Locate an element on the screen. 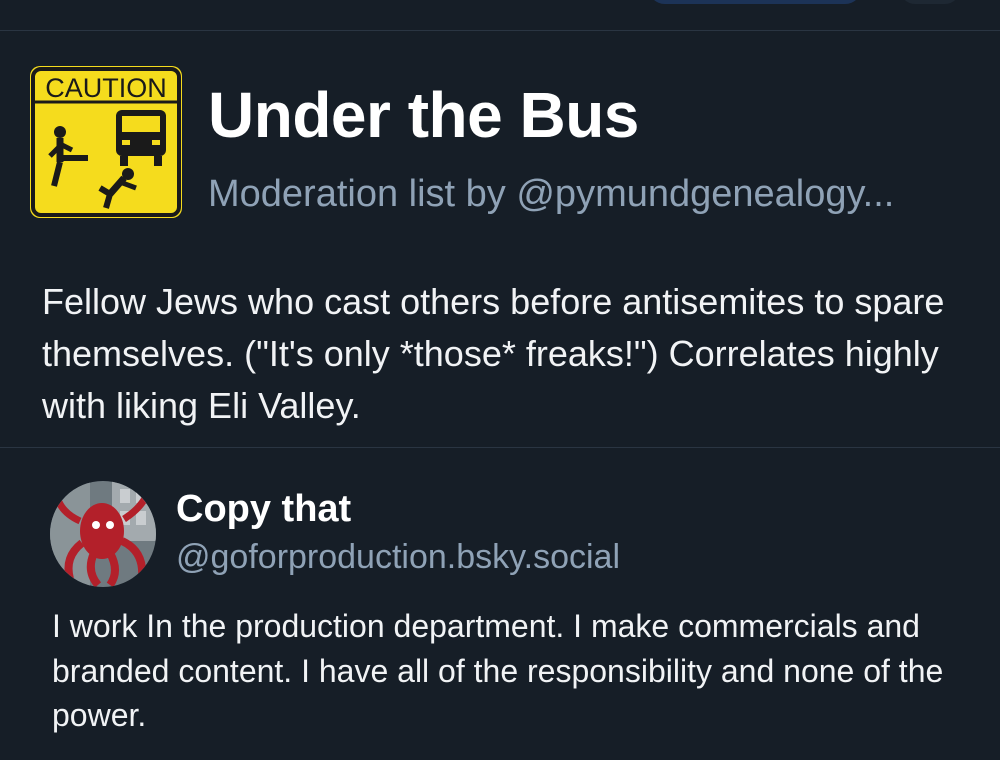 Image resolution: width=1000 pixels, height=760 pixels. caution-sign-icon: CAUTION is located at coordinates (106, 142).